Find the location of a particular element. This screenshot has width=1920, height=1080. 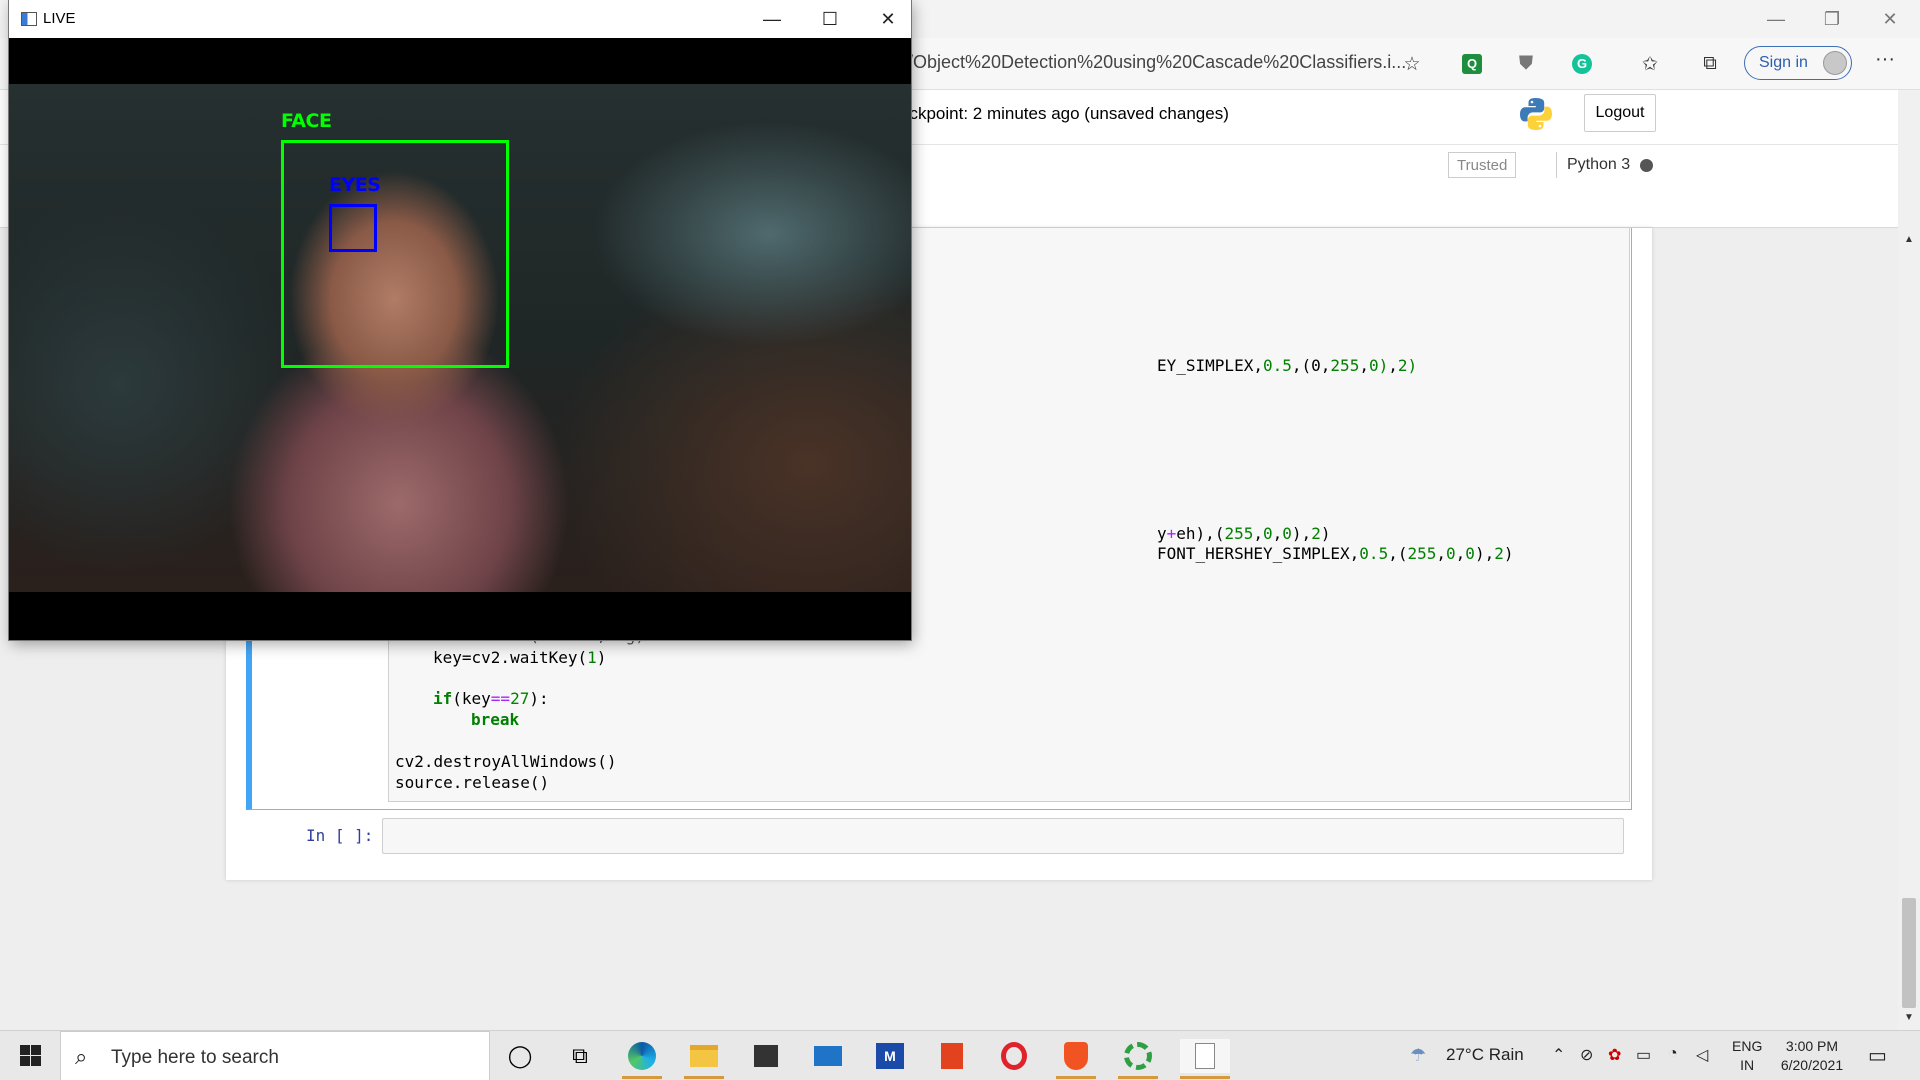

face-bounding-box is located at coordinates (395, 254).